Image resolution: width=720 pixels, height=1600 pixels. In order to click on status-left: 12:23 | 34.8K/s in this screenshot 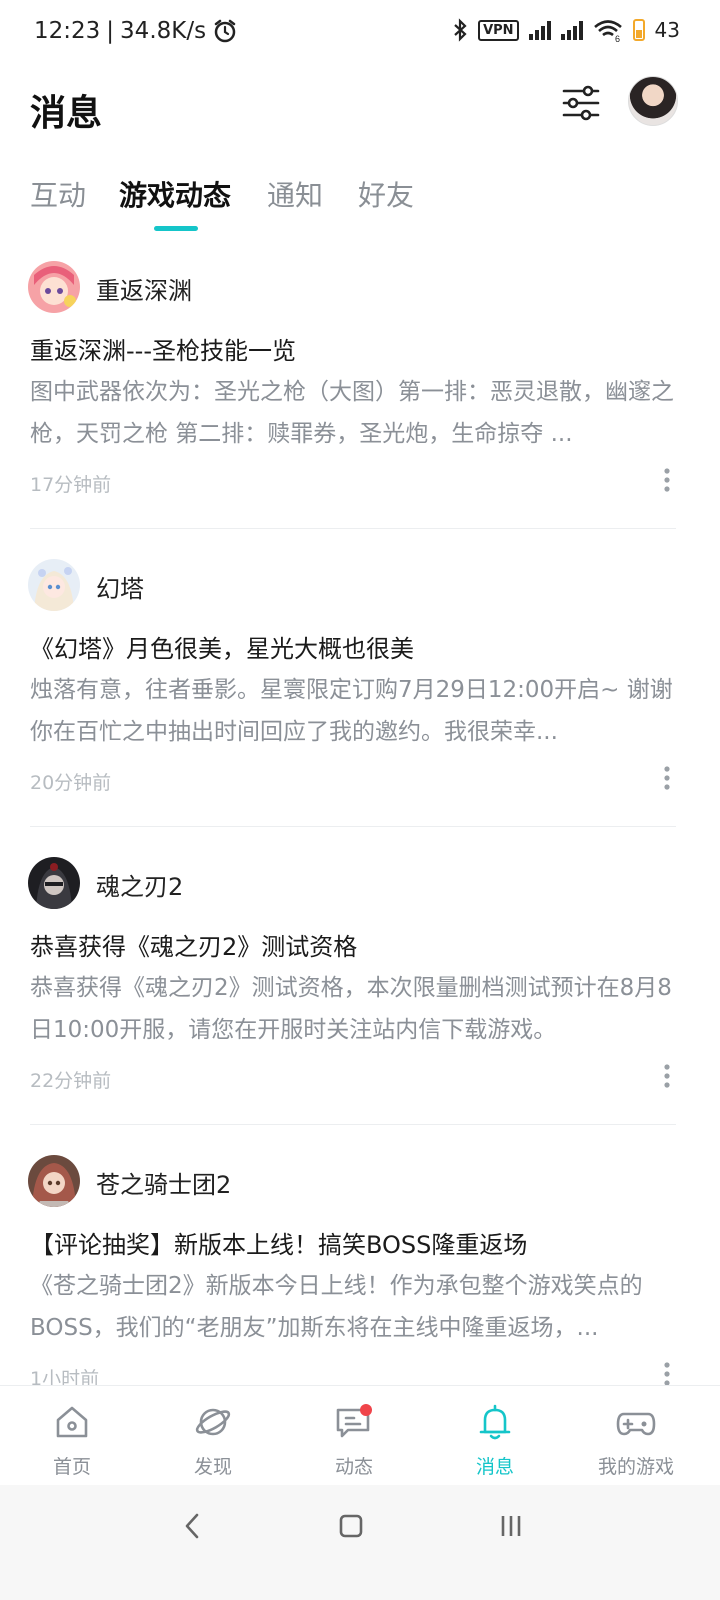, I will do `click(136, 31)`.